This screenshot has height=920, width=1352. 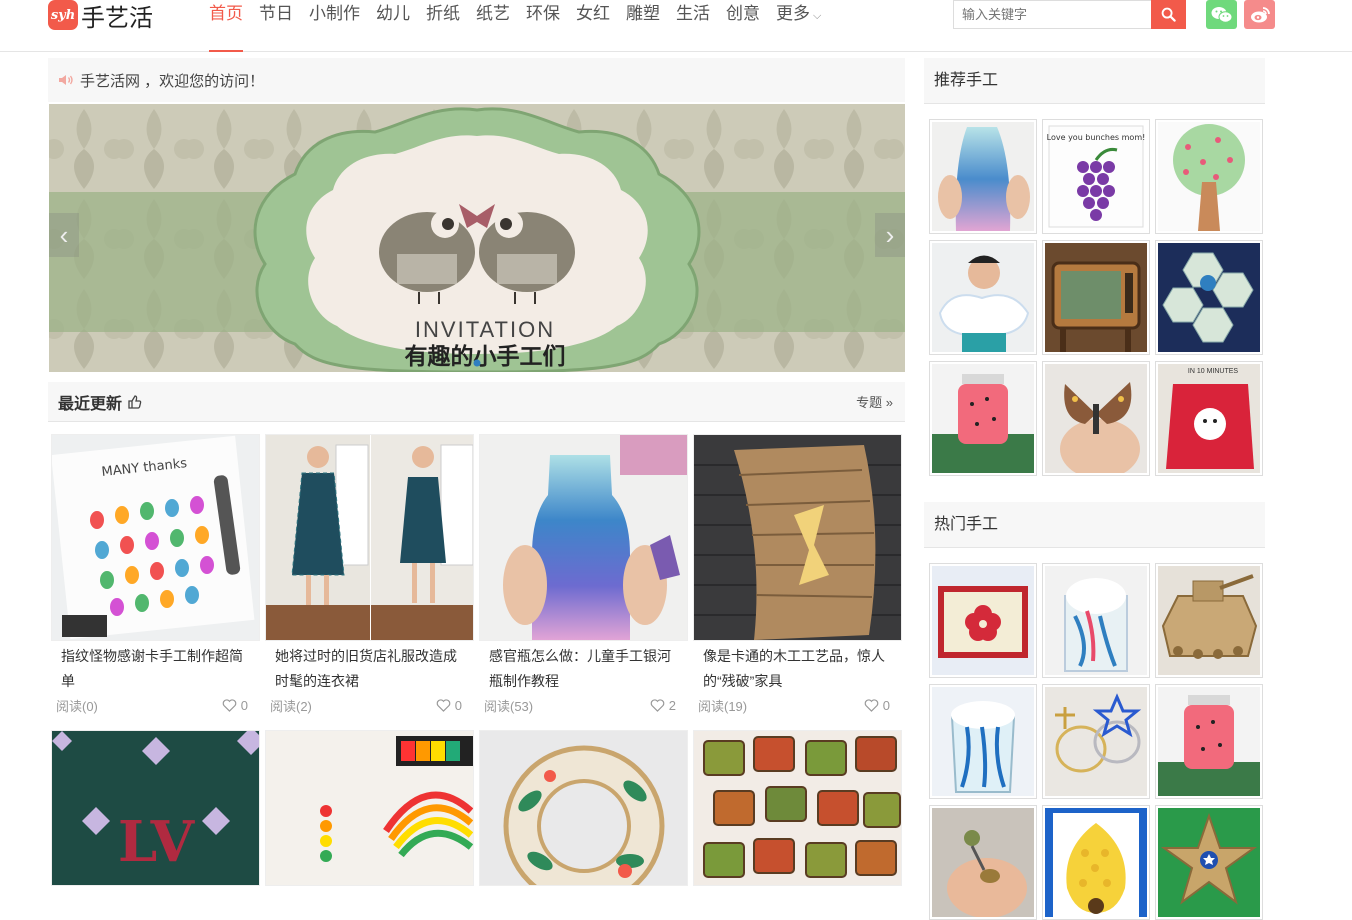 I want to click on banner-next-button: ›, so click(x=890, y=235).